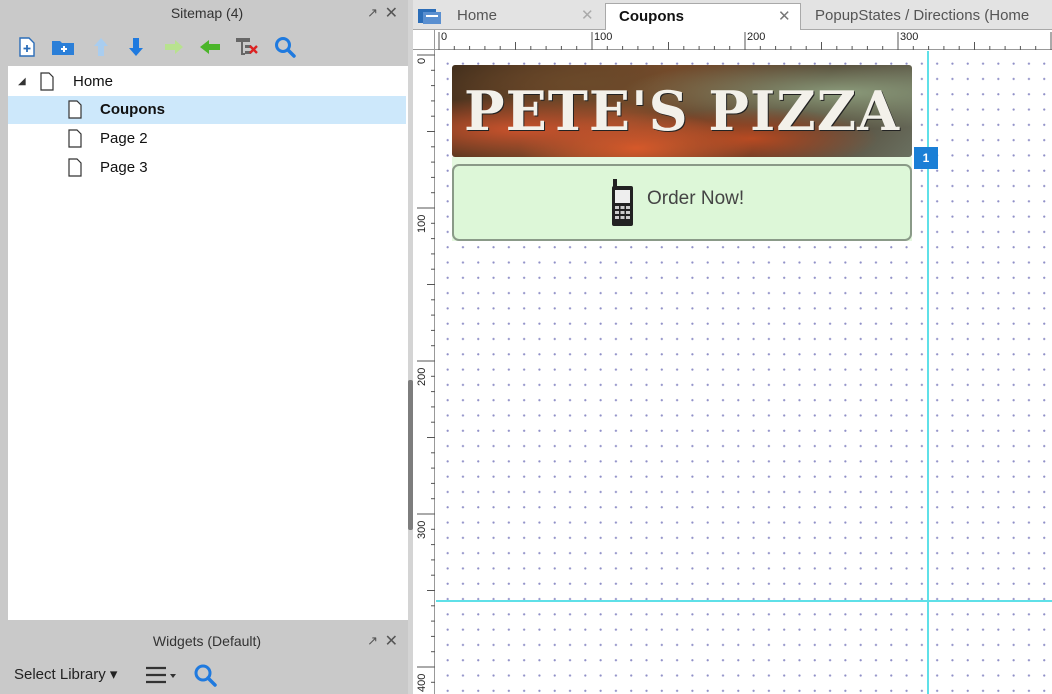 This screenshot has height=694, width=1052. Describe the element at coordinates (124, 167) in the screenshot. I see `tree-item-label: Page 3` at that location.